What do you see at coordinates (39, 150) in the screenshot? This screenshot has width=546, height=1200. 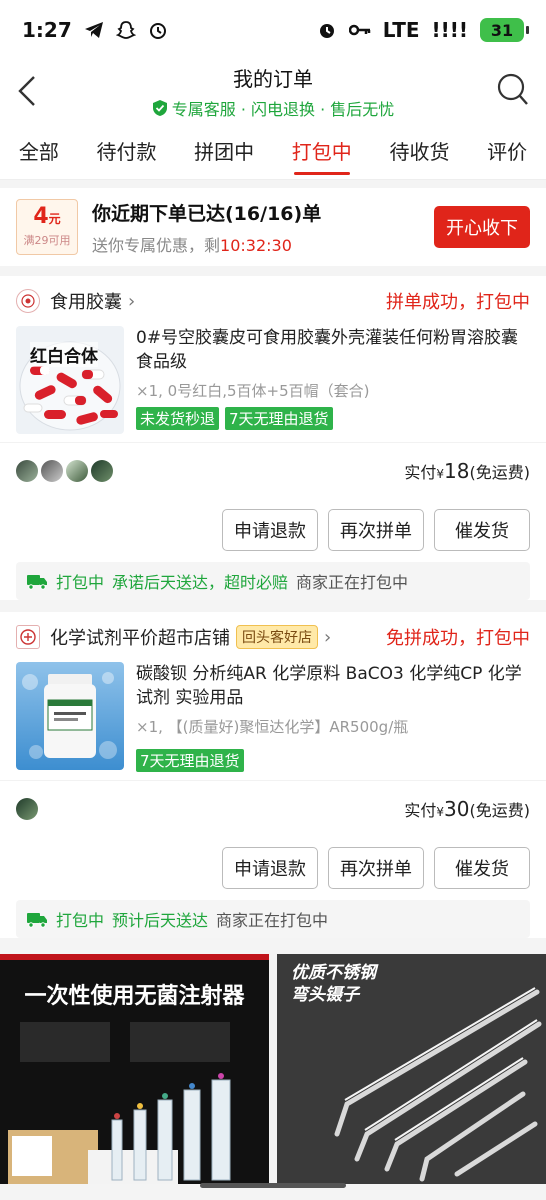 I see `tab-all: 全部` at bounding box center [39, 150].